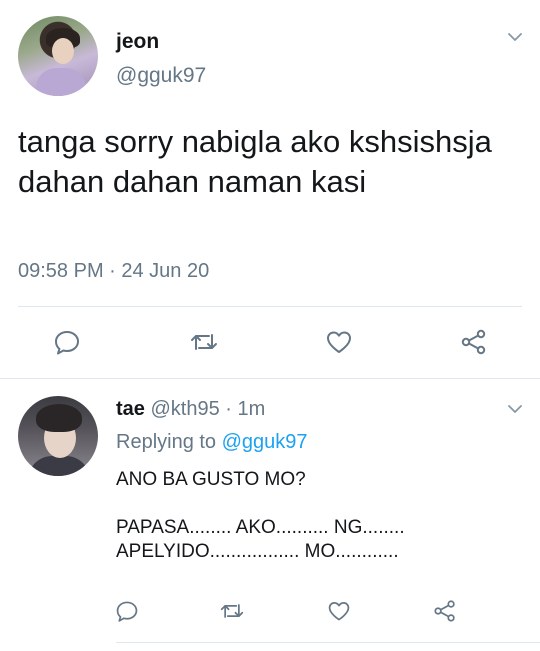 The width and height of the screenshot is (540, 651). I want to click on avatar-shirt, so click(61, 82).